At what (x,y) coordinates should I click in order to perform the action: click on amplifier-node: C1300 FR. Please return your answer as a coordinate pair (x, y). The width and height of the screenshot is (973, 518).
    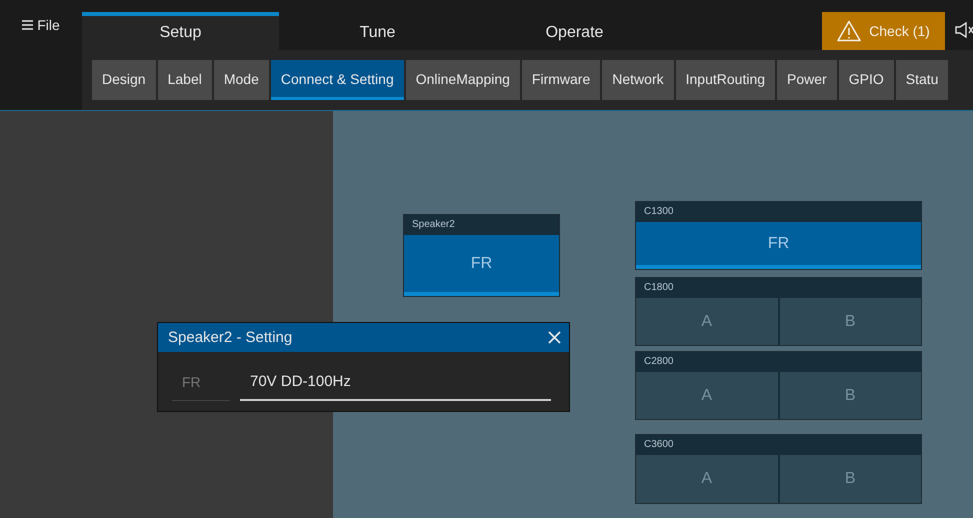
    Looking at the image, I should click on (778, 235).